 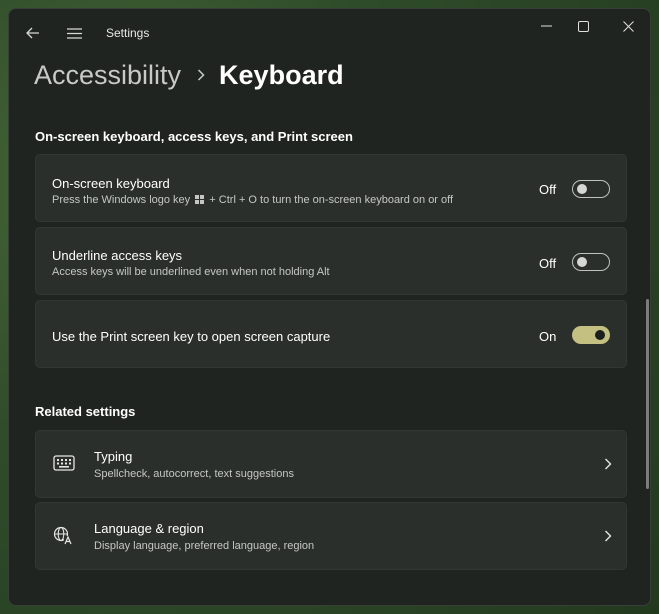 What do you see at coordinates (128, 33) in the screenshot?
I see `app-title: Settings` at bounding box center [128, 33].